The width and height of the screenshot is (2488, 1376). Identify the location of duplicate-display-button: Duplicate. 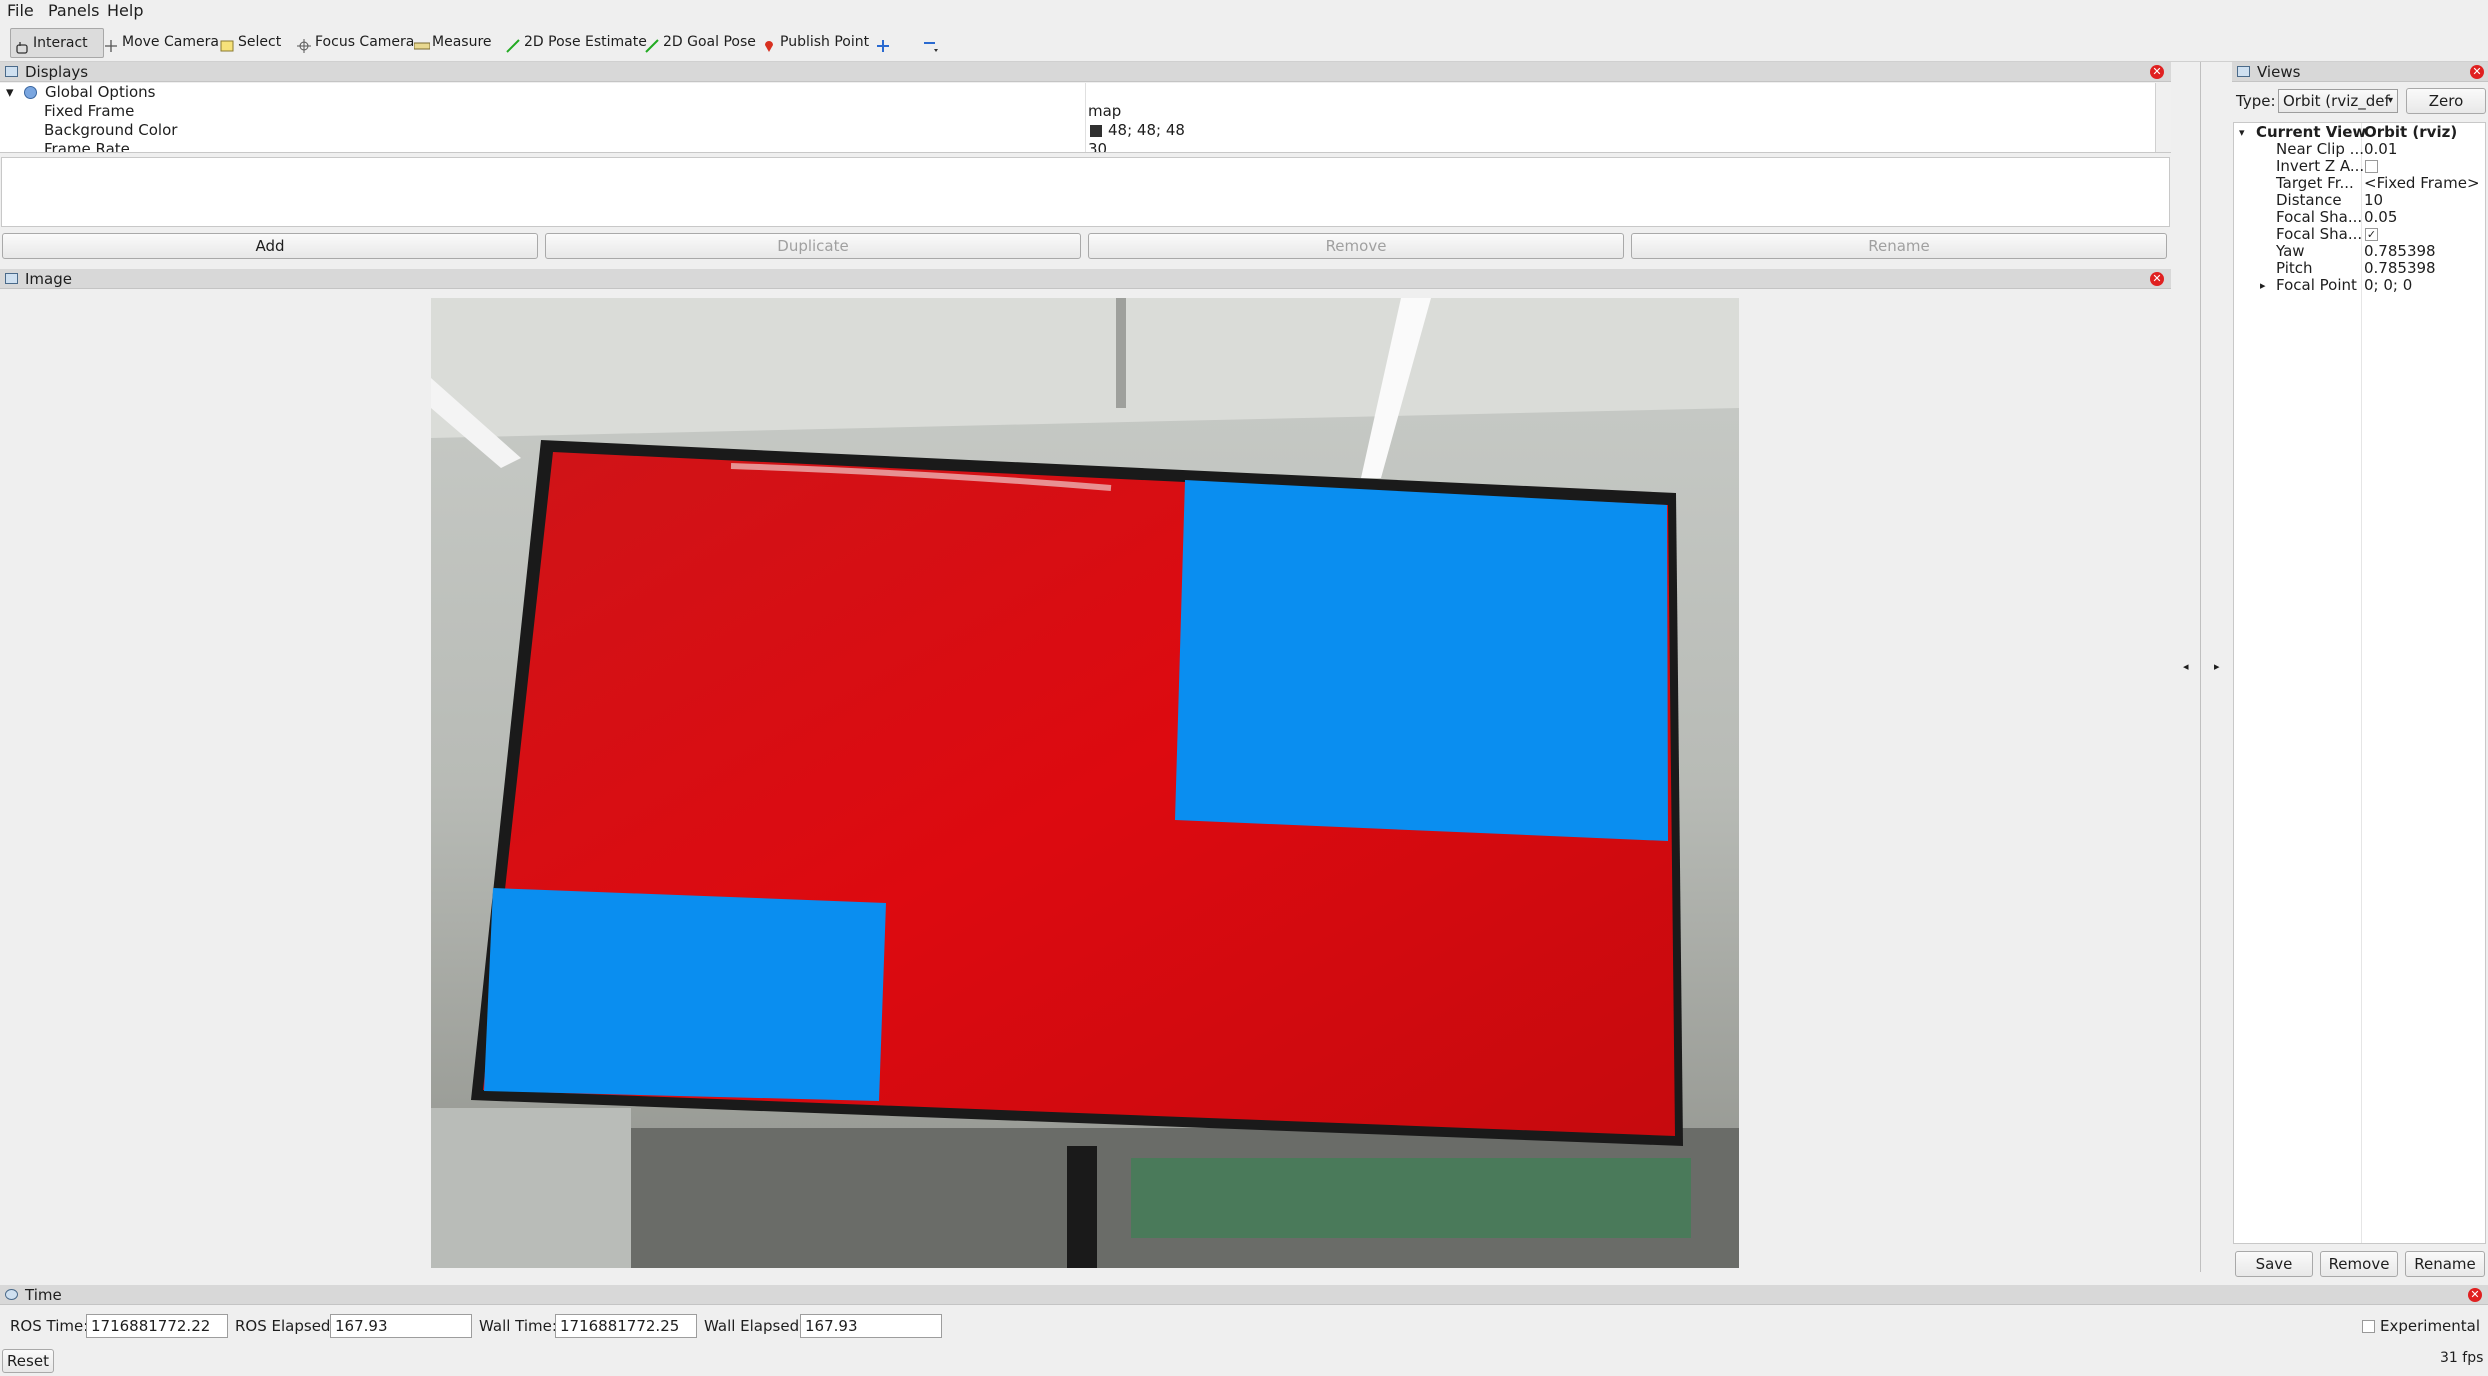
(813, 246).